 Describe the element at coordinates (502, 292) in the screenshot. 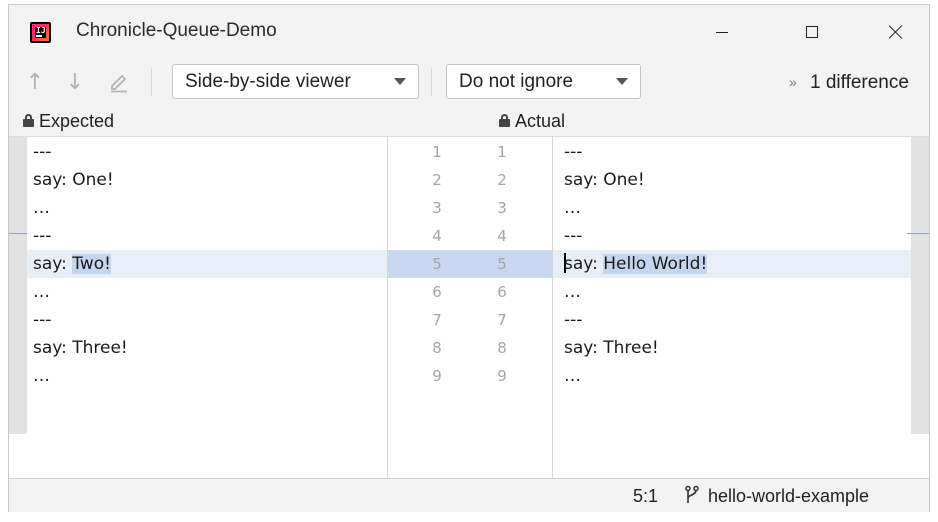

I see `right-line-number: 6` at that location.